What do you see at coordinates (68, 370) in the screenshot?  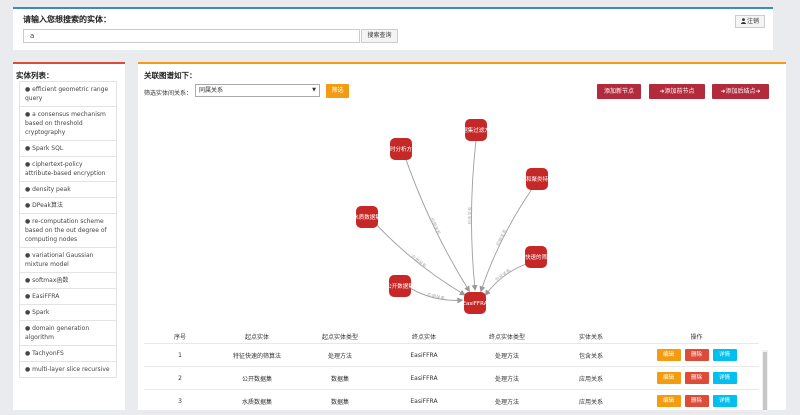 I see `entity-item: ● multi-layer slice recursive` at bounding box center [68, 370].